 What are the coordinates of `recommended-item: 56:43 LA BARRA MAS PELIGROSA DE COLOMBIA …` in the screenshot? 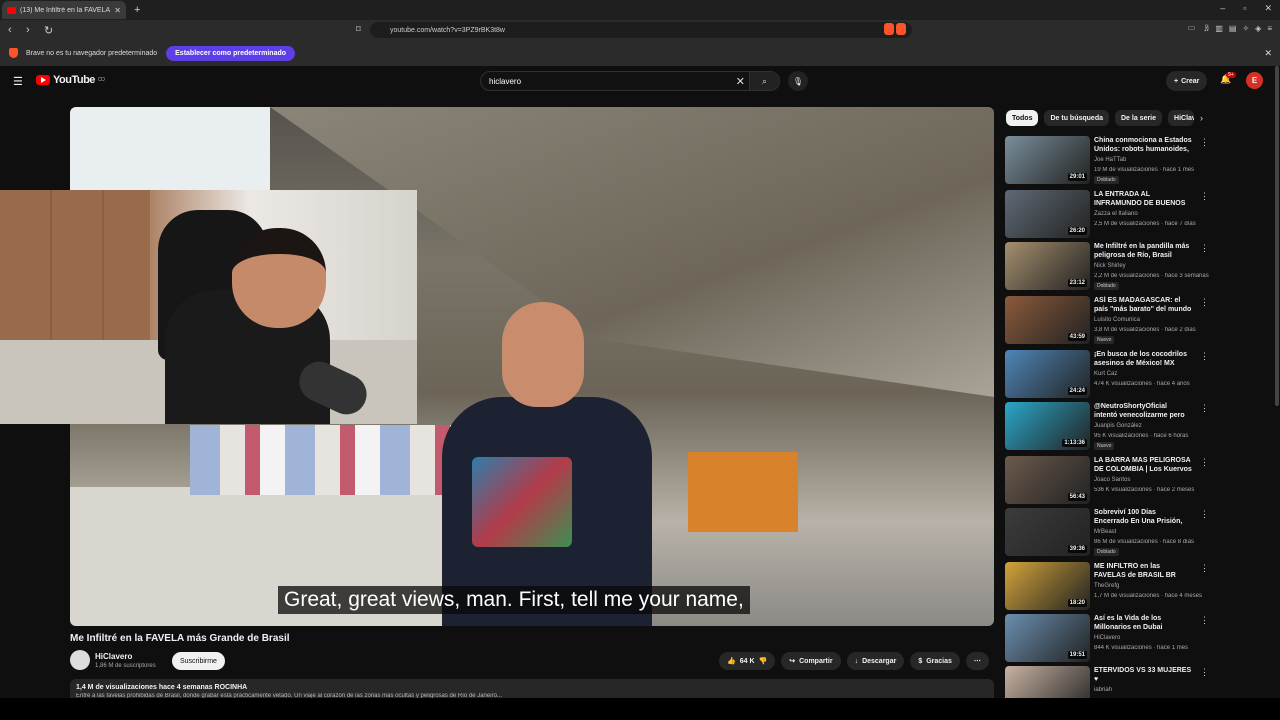 It's located at (1110, 481).